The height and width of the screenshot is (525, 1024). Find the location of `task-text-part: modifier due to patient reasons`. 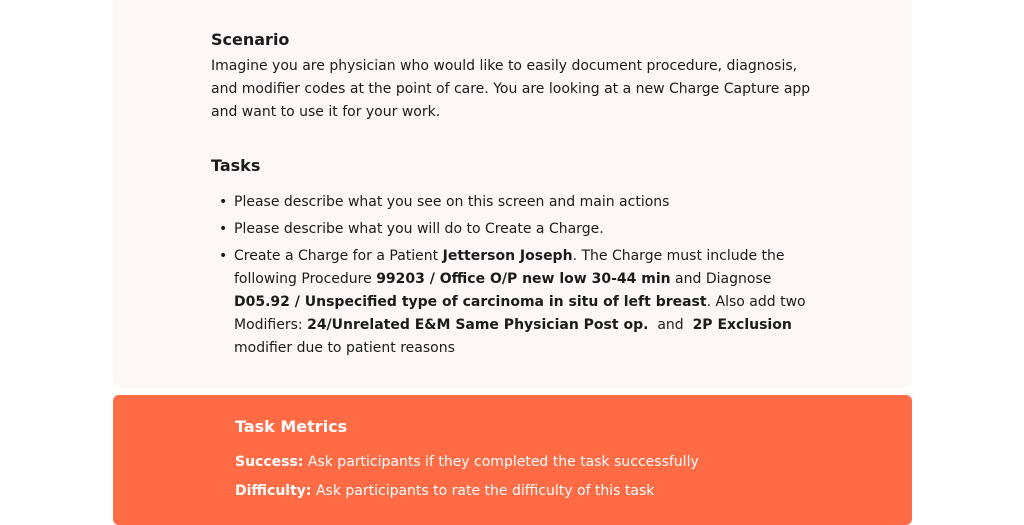

task-text-part: modifier due to patient reasons is located at coordinates (344, 348).